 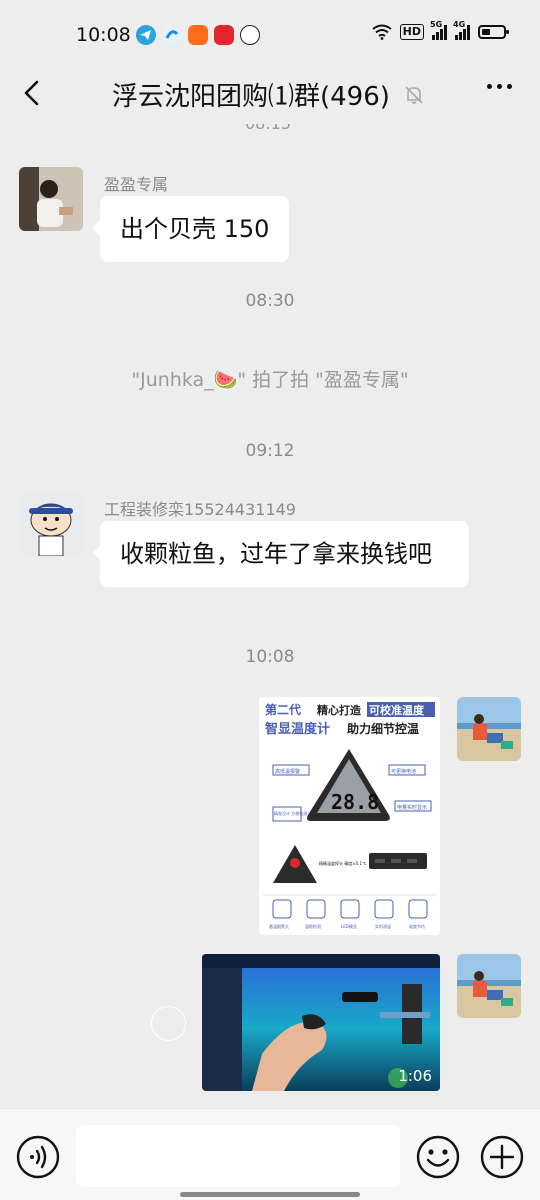 I want to click on pat-system-message: "Junhka_🍉" 拍了拍 "盈盈专属", so click(x=270, y=380).